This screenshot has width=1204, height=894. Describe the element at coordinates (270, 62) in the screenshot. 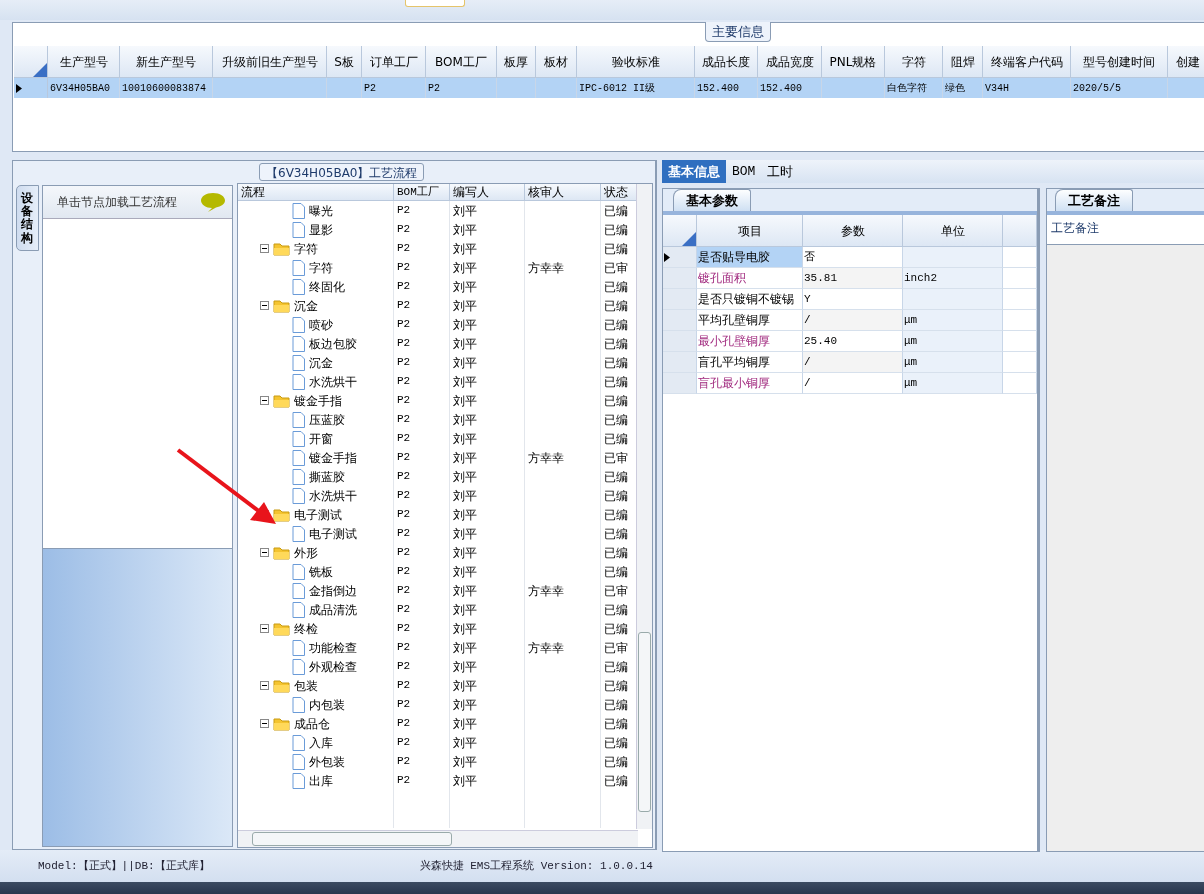

I see `column-header: 升级前旧生产型号` at that location.